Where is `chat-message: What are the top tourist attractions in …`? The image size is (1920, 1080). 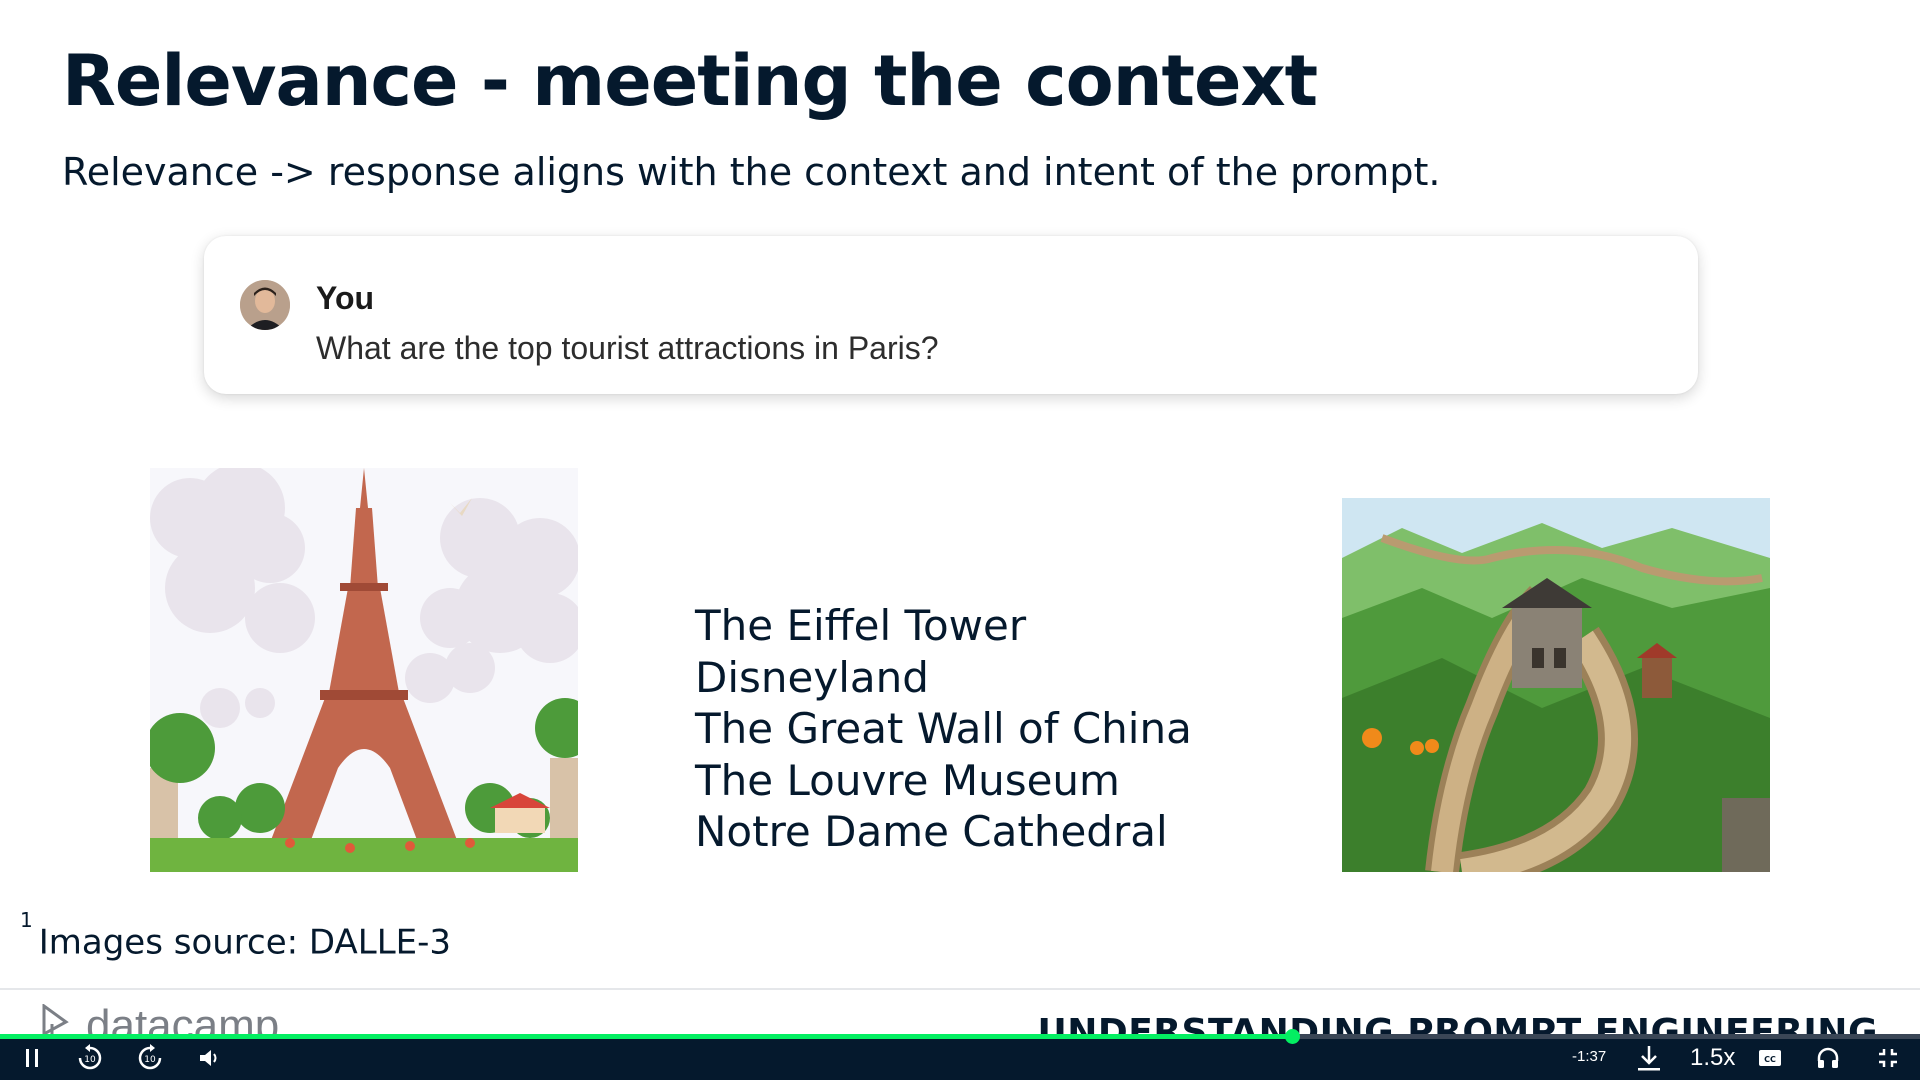
chat-message: What are the top tourist attractions in … is located at coordinates (627, 348).